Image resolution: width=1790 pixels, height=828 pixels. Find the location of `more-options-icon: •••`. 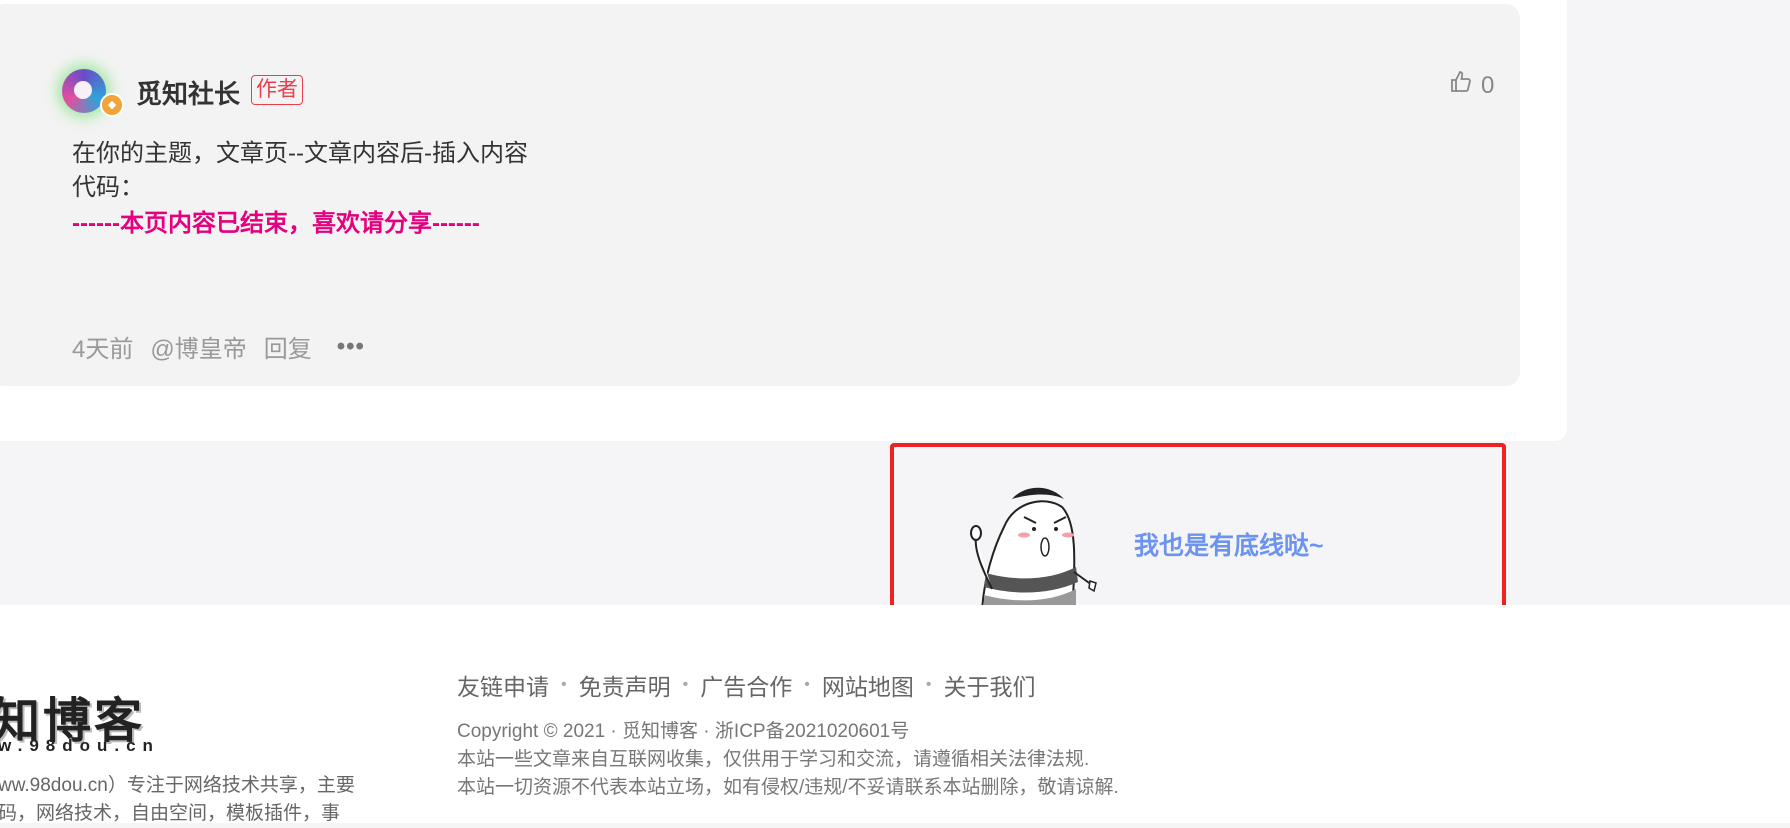

more-options-icon: ••• is located at coordinates (351, 347).